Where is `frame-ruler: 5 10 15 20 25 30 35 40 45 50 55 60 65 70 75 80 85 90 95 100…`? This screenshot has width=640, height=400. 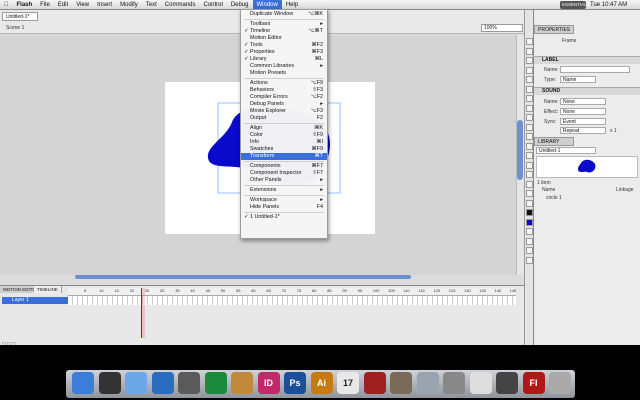
frame-ruler: 5 10 15 20 25 30 35 40 45 50 55 60 65 70 75 80 85 90 95 100… is located at coordinates (292, 292).